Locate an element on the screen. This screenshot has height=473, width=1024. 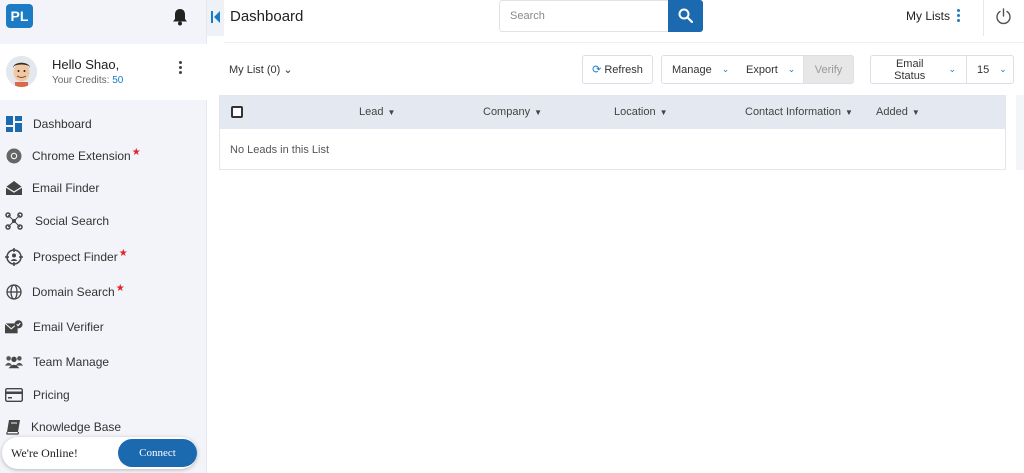
sidebar-item-label: Knowledge Base is located at coordinates (76, 427).